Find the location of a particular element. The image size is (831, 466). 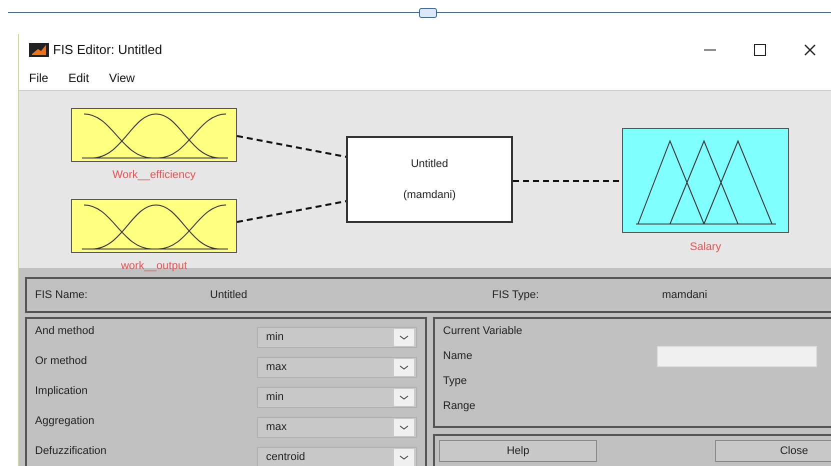

variable-field-label: Name is located at coordinates (458, 356).